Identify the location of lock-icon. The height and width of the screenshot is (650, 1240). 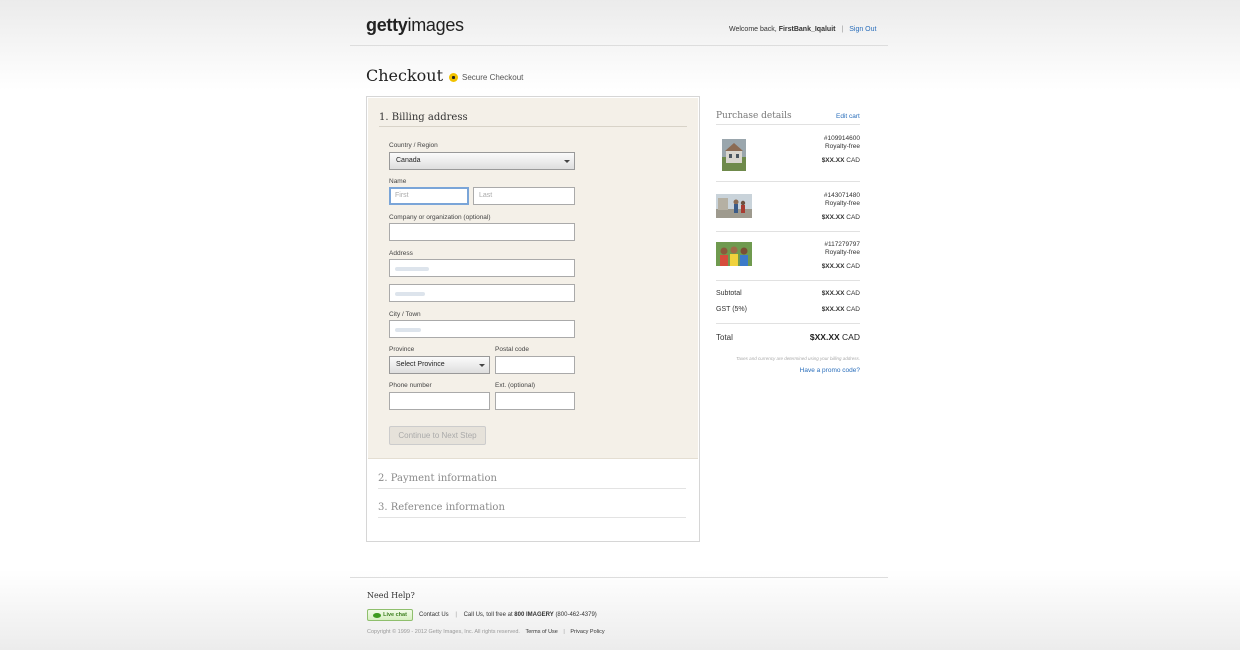
(453, 77).